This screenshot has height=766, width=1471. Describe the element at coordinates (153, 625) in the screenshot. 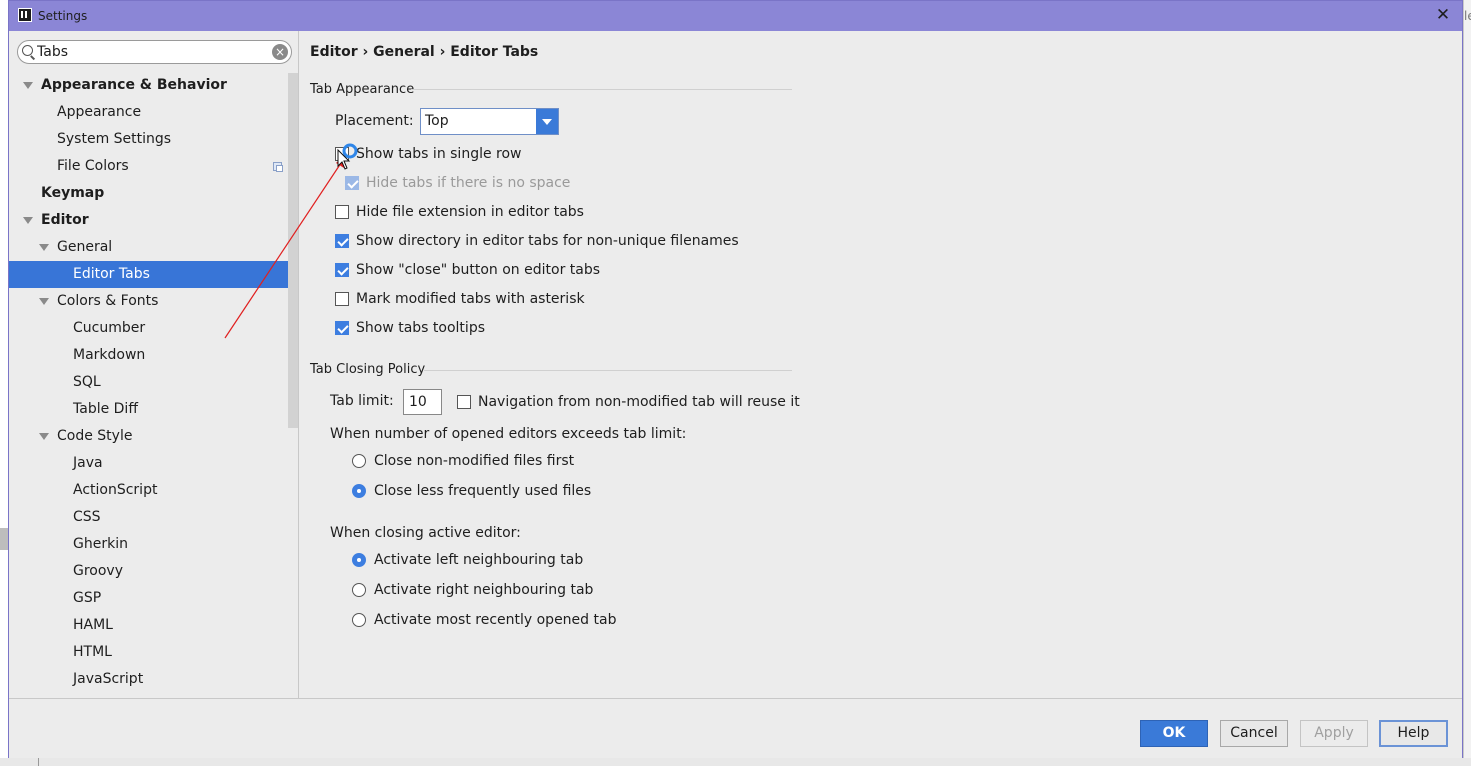

I see `tree-item-haml: HAML` at that location.